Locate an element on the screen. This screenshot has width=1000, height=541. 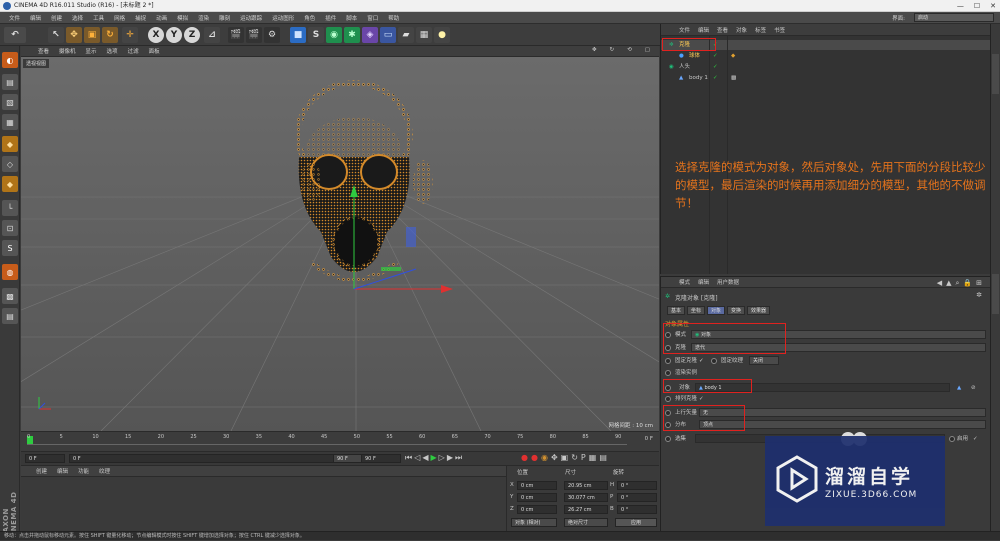
attr-new-window-icon: ⊞ is located at coordinates (979, 283).